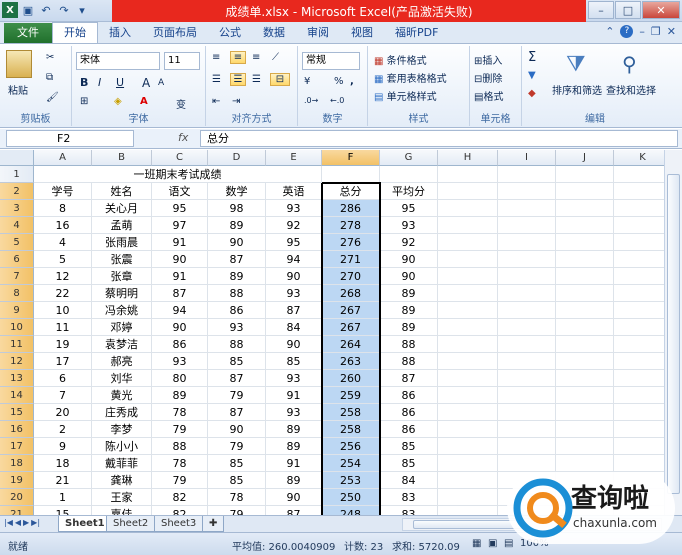 This screenshot has width=682, height=555. Describe the element at coordinates (627, 31) in the screenshot. I see `help-icon: ?` at that location.